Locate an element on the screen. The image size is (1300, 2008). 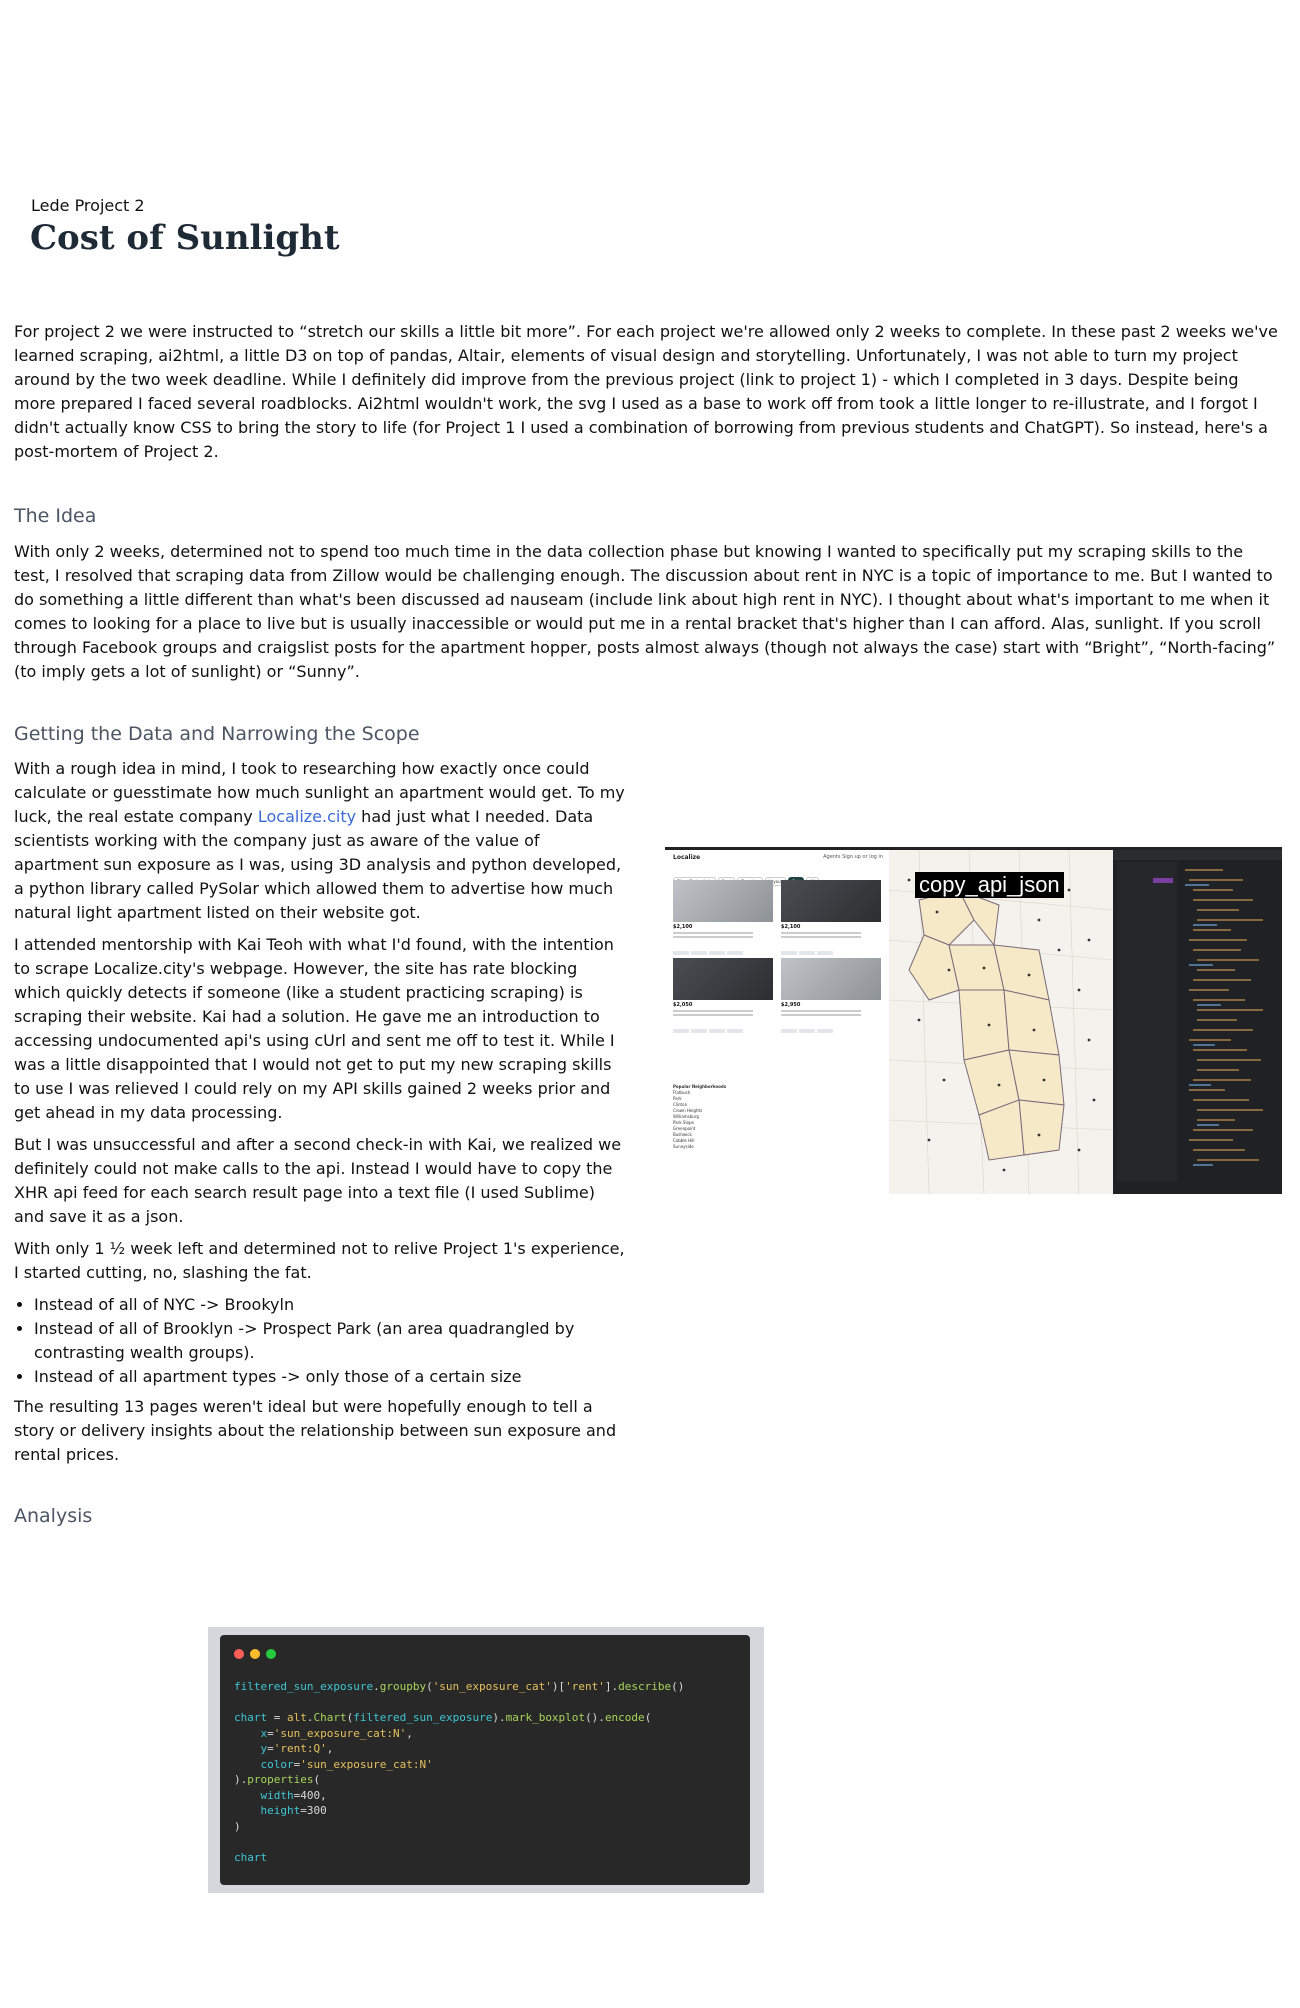
devtools-json-preview is located at coordinates (1224, 1017).